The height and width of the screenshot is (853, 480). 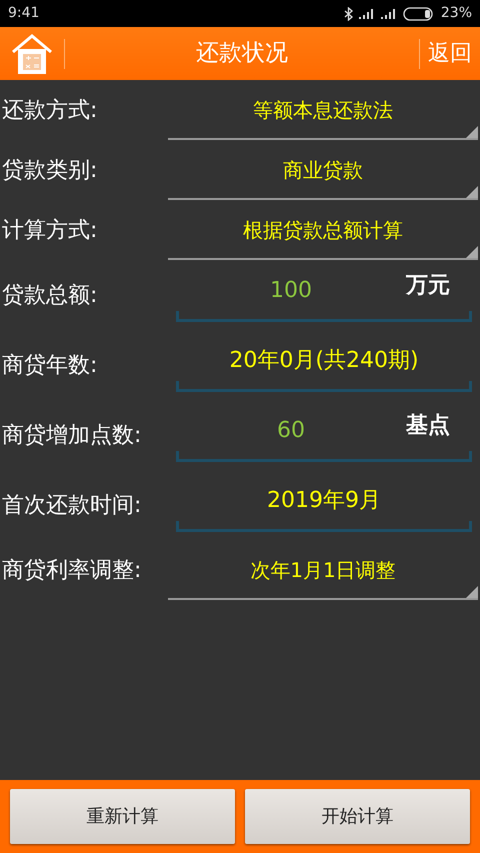 I want to click on field-label: 商贷年数:, so click(x=50, y=366).